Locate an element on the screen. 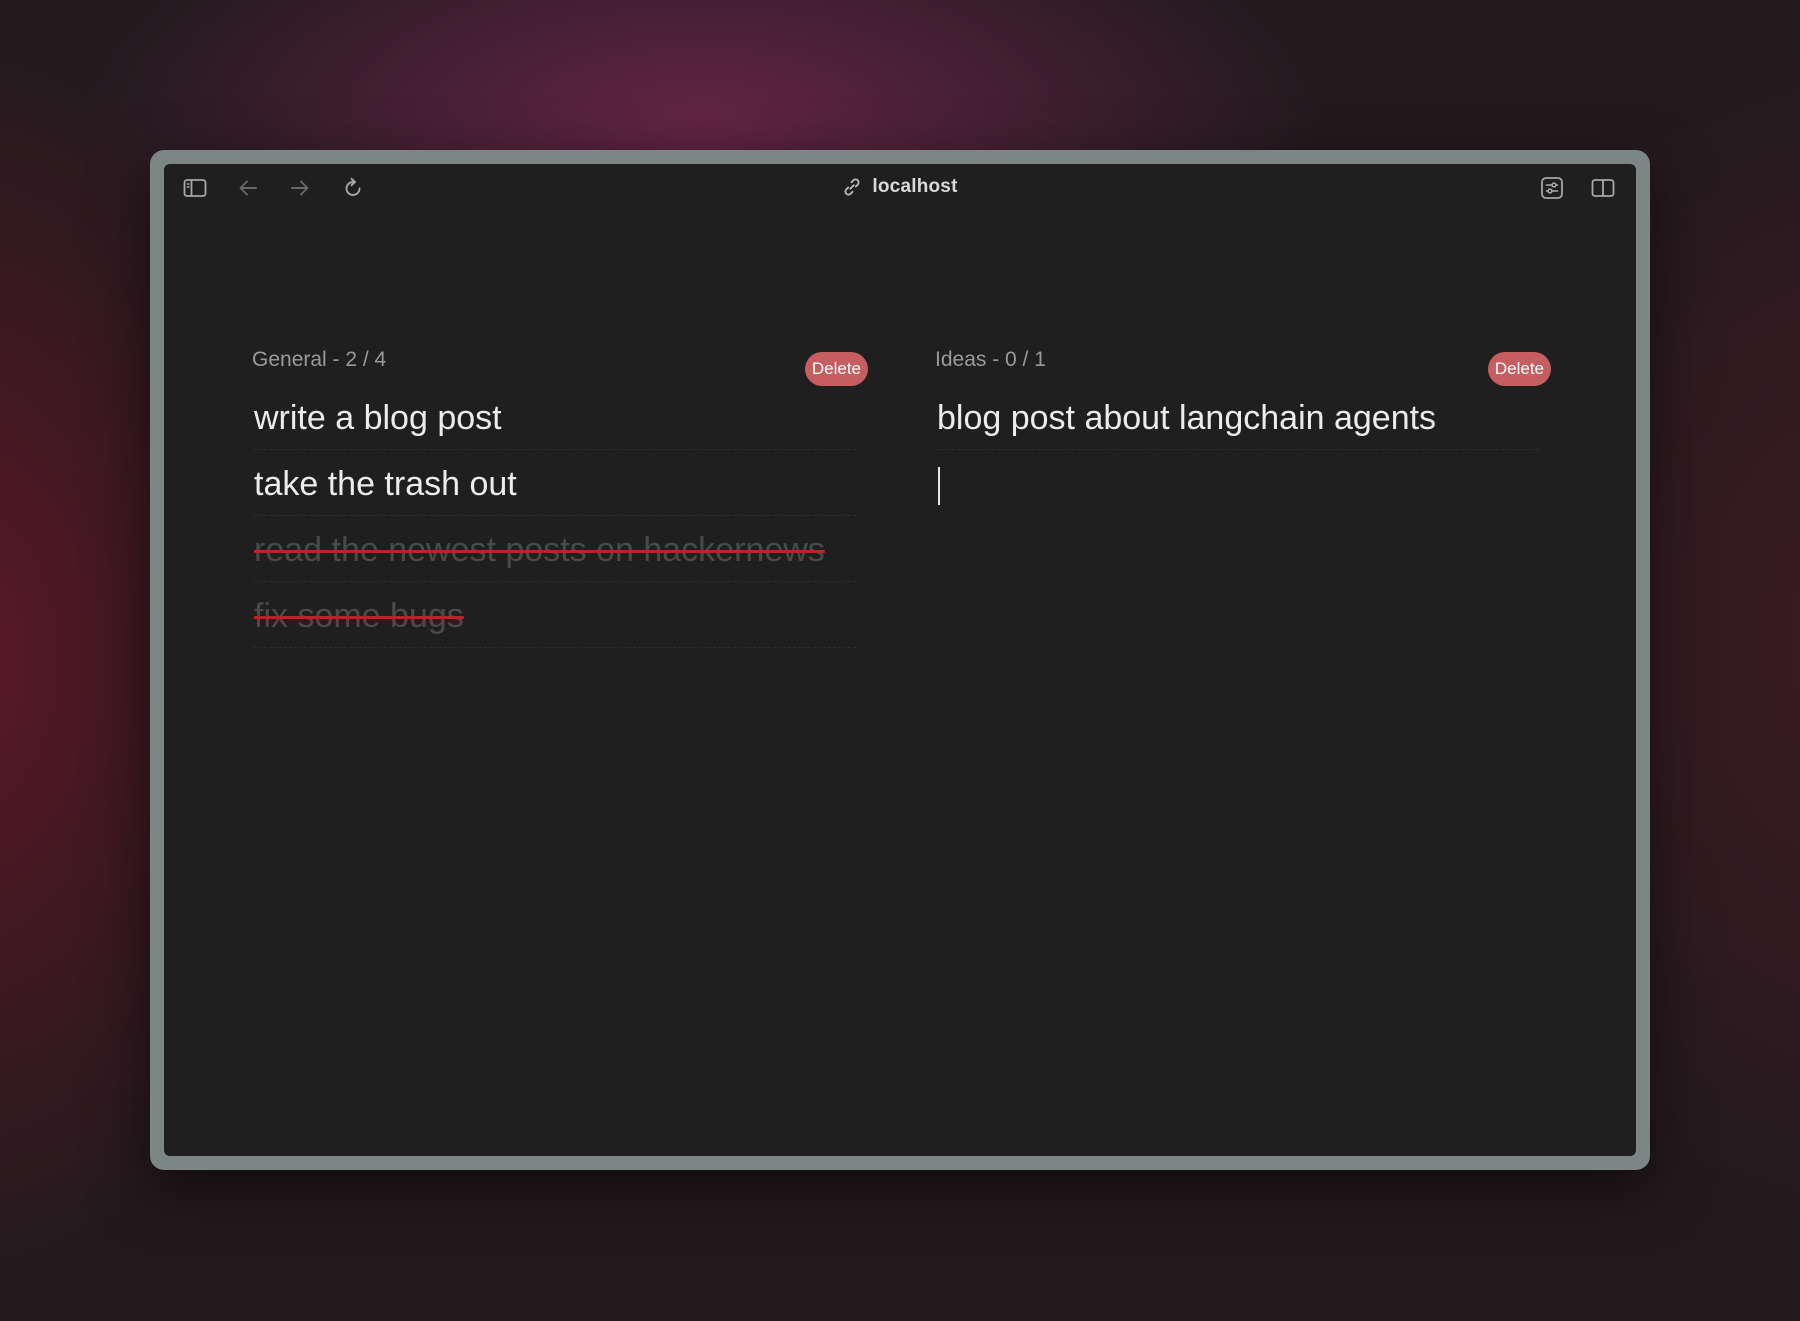 Image resolution: width=1800 pixels, height=1321 pixels. todo-item: write a blog post is located at coordinates (555, 417).